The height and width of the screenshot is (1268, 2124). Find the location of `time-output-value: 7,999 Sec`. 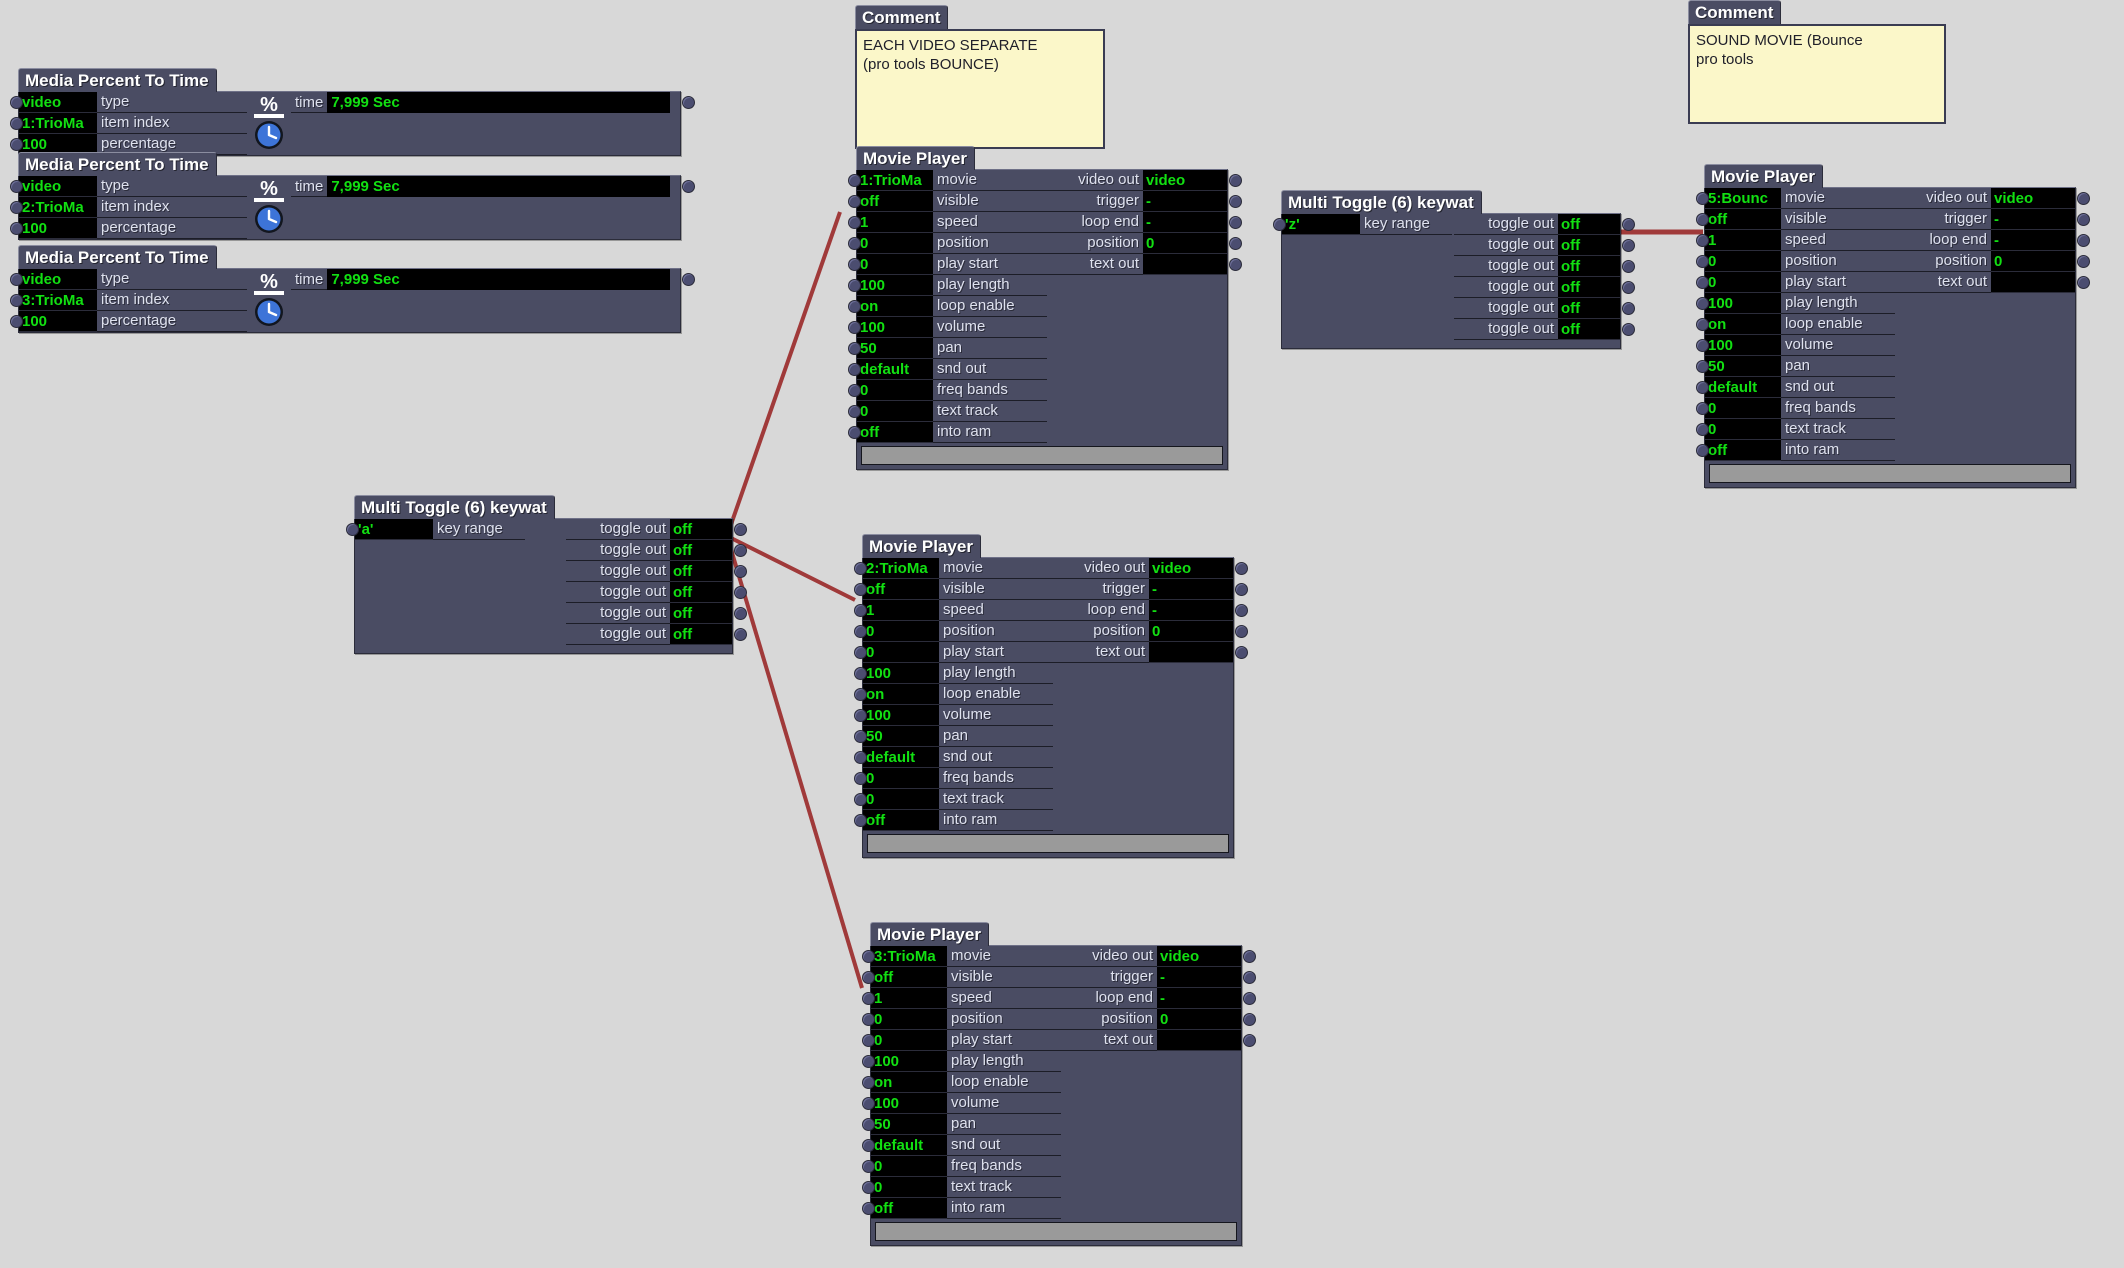

time-output-value: 7,999 Sec is located at coordinates (499, 279).